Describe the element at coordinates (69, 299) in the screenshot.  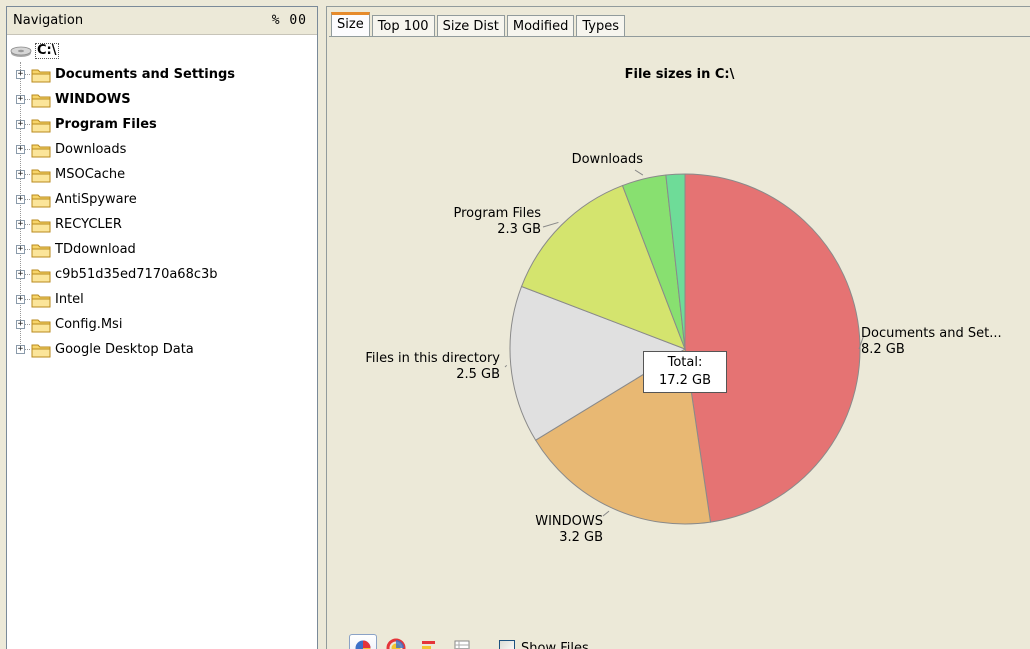
I see `tree-item-label: Intel` at that location.